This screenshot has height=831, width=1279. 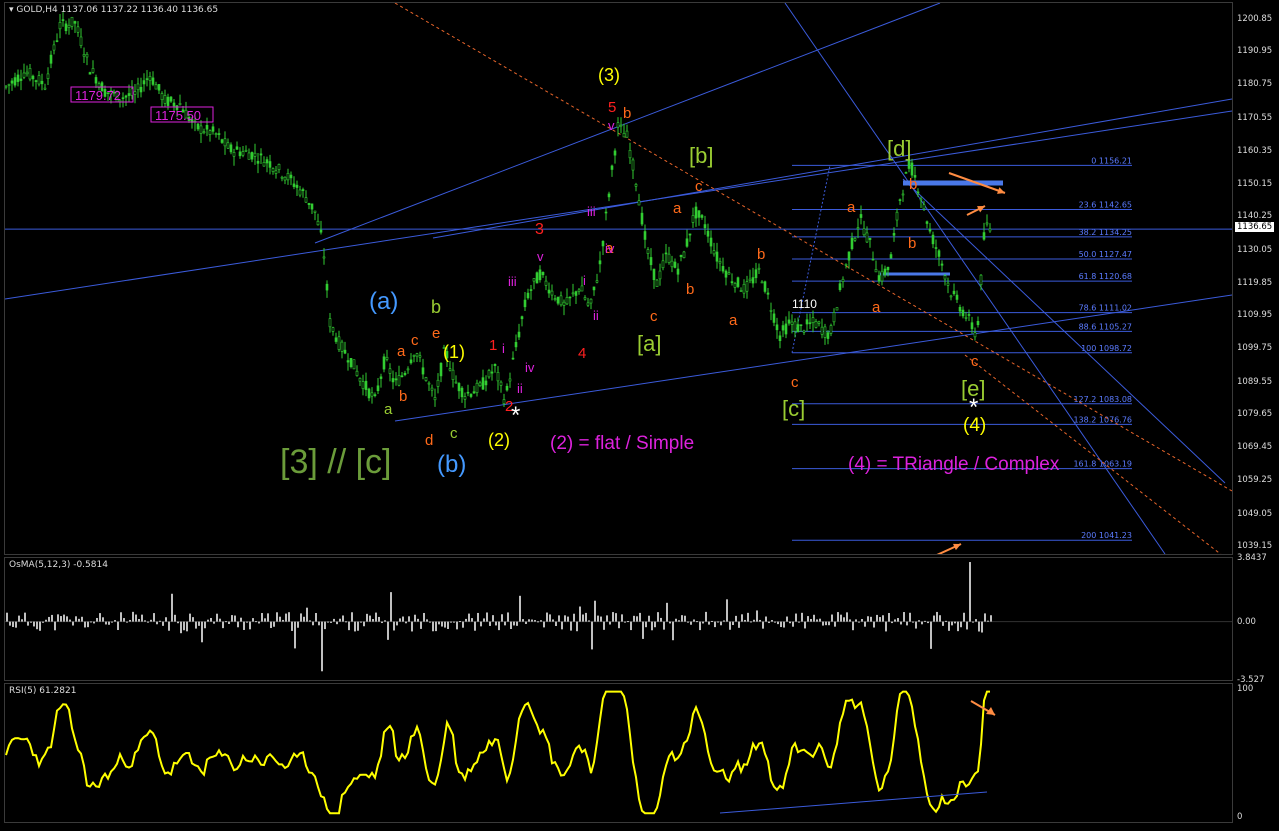 I want to click on osma-pane: OsMA(5,12,3) -0.5814, so click(x=618, y=619).